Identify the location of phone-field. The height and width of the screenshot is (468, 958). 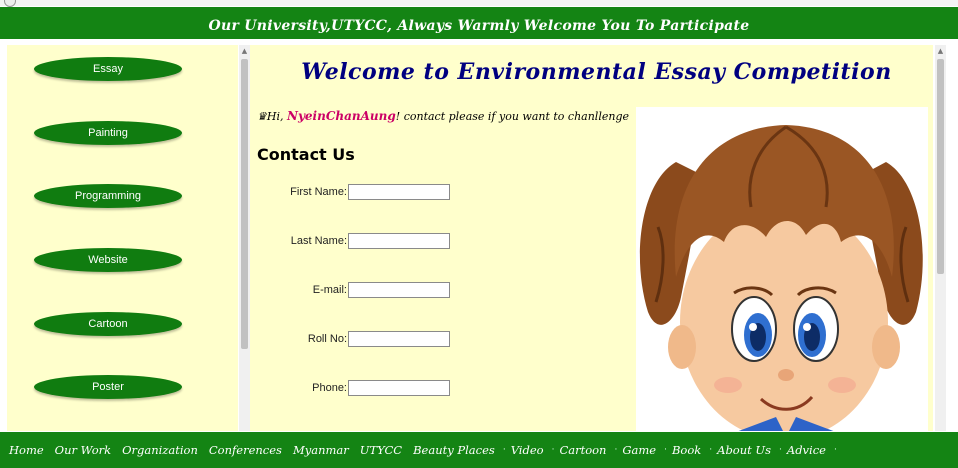
(399, 388).